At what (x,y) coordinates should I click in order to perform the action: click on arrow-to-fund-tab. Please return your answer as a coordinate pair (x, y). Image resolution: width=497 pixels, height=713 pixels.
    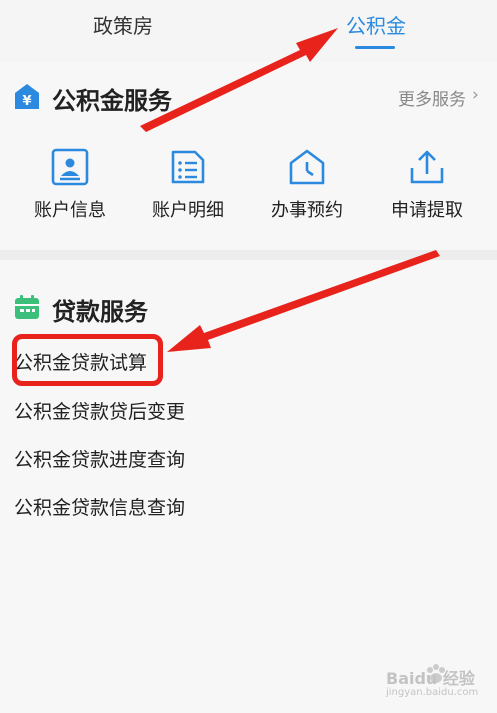
    Looking at the image, I should click on (239, 80).